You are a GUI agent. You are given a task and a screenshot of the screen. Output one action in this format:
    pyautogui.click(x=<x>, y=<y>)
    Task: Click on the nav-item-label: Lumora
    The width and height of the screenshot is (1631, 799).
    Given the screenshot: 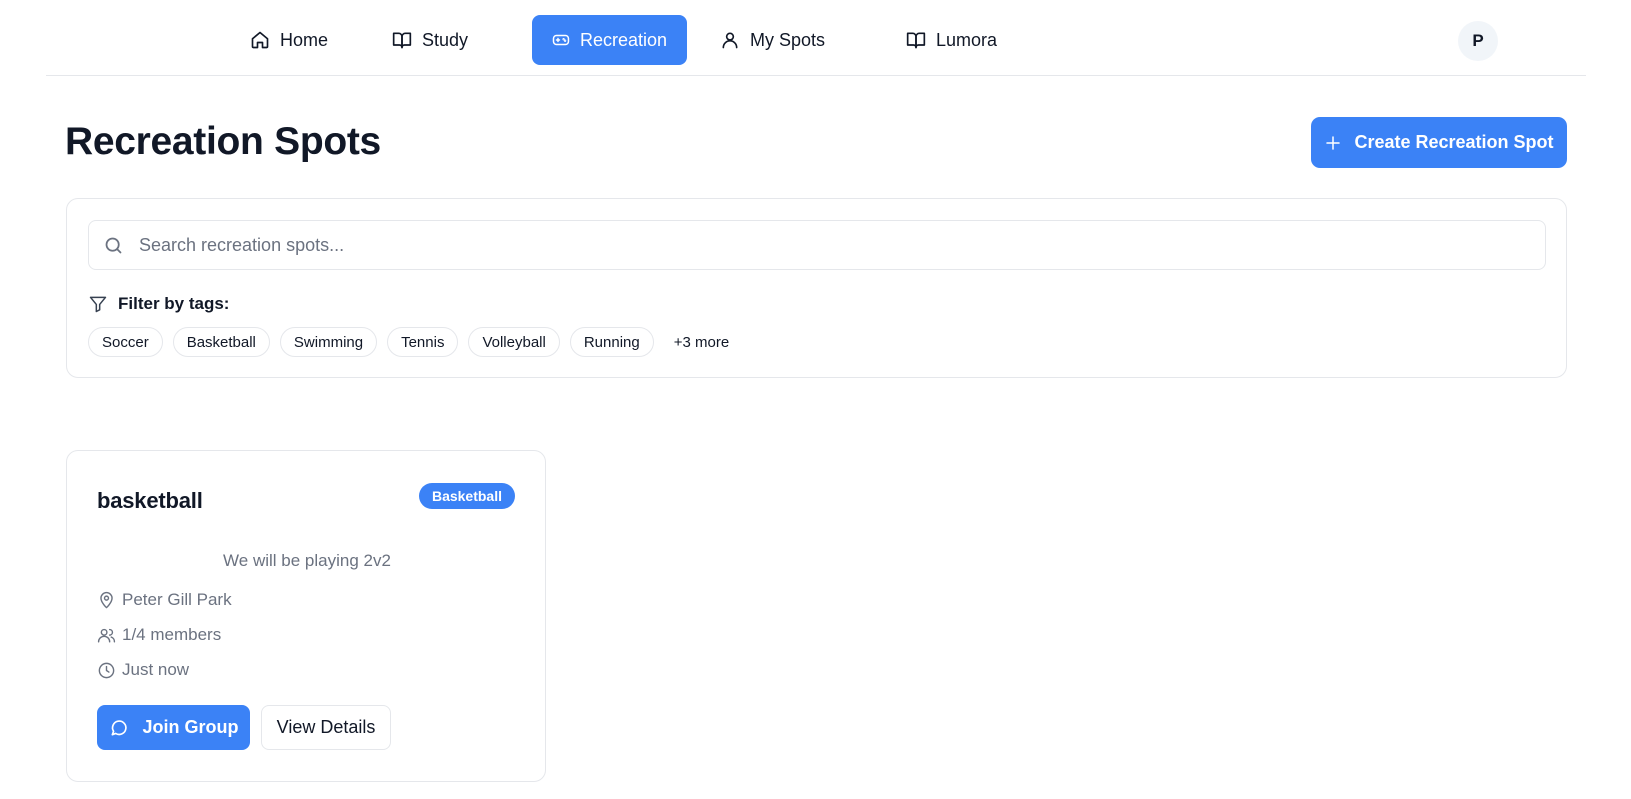 What is the action you would take?
    pyautogui.click(x=967, y=39)
    